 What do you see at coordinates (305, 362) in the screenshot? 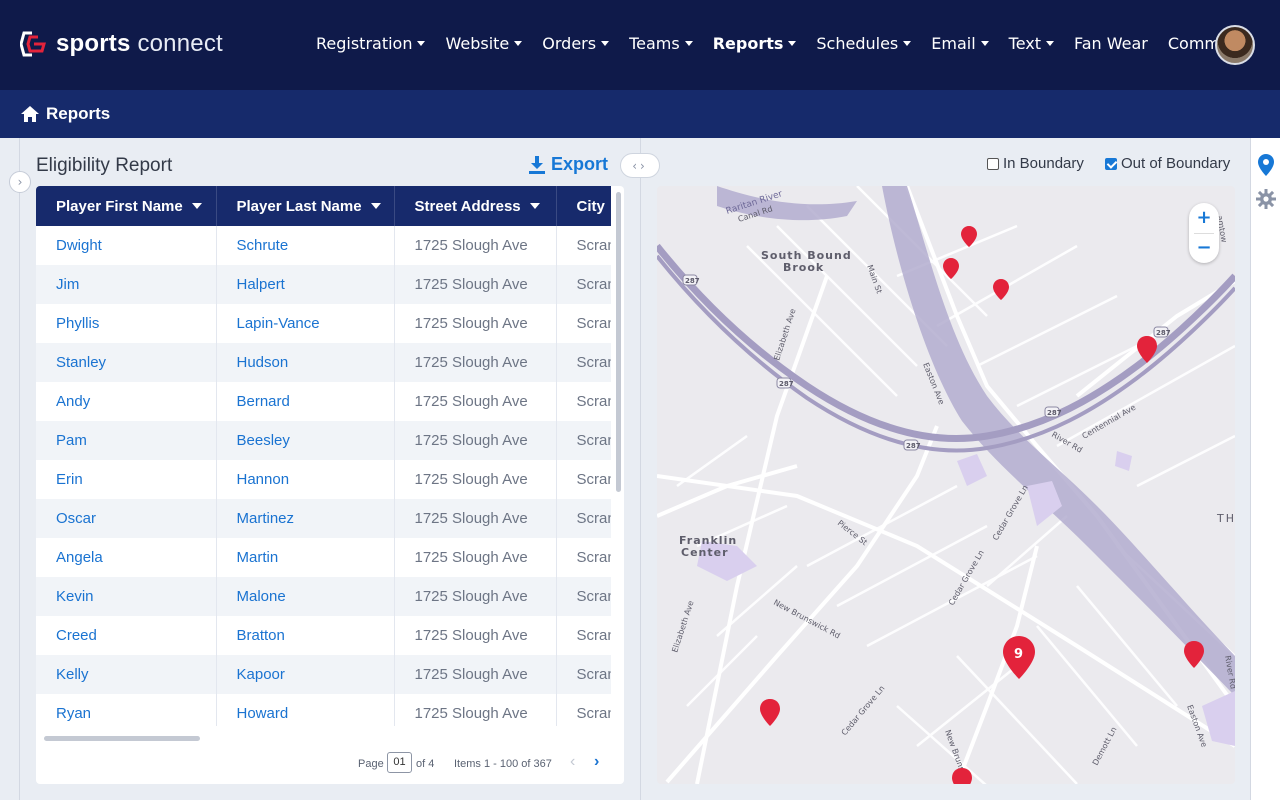
I see `player-name-link: Hudson` at bounding box center [305, 362].